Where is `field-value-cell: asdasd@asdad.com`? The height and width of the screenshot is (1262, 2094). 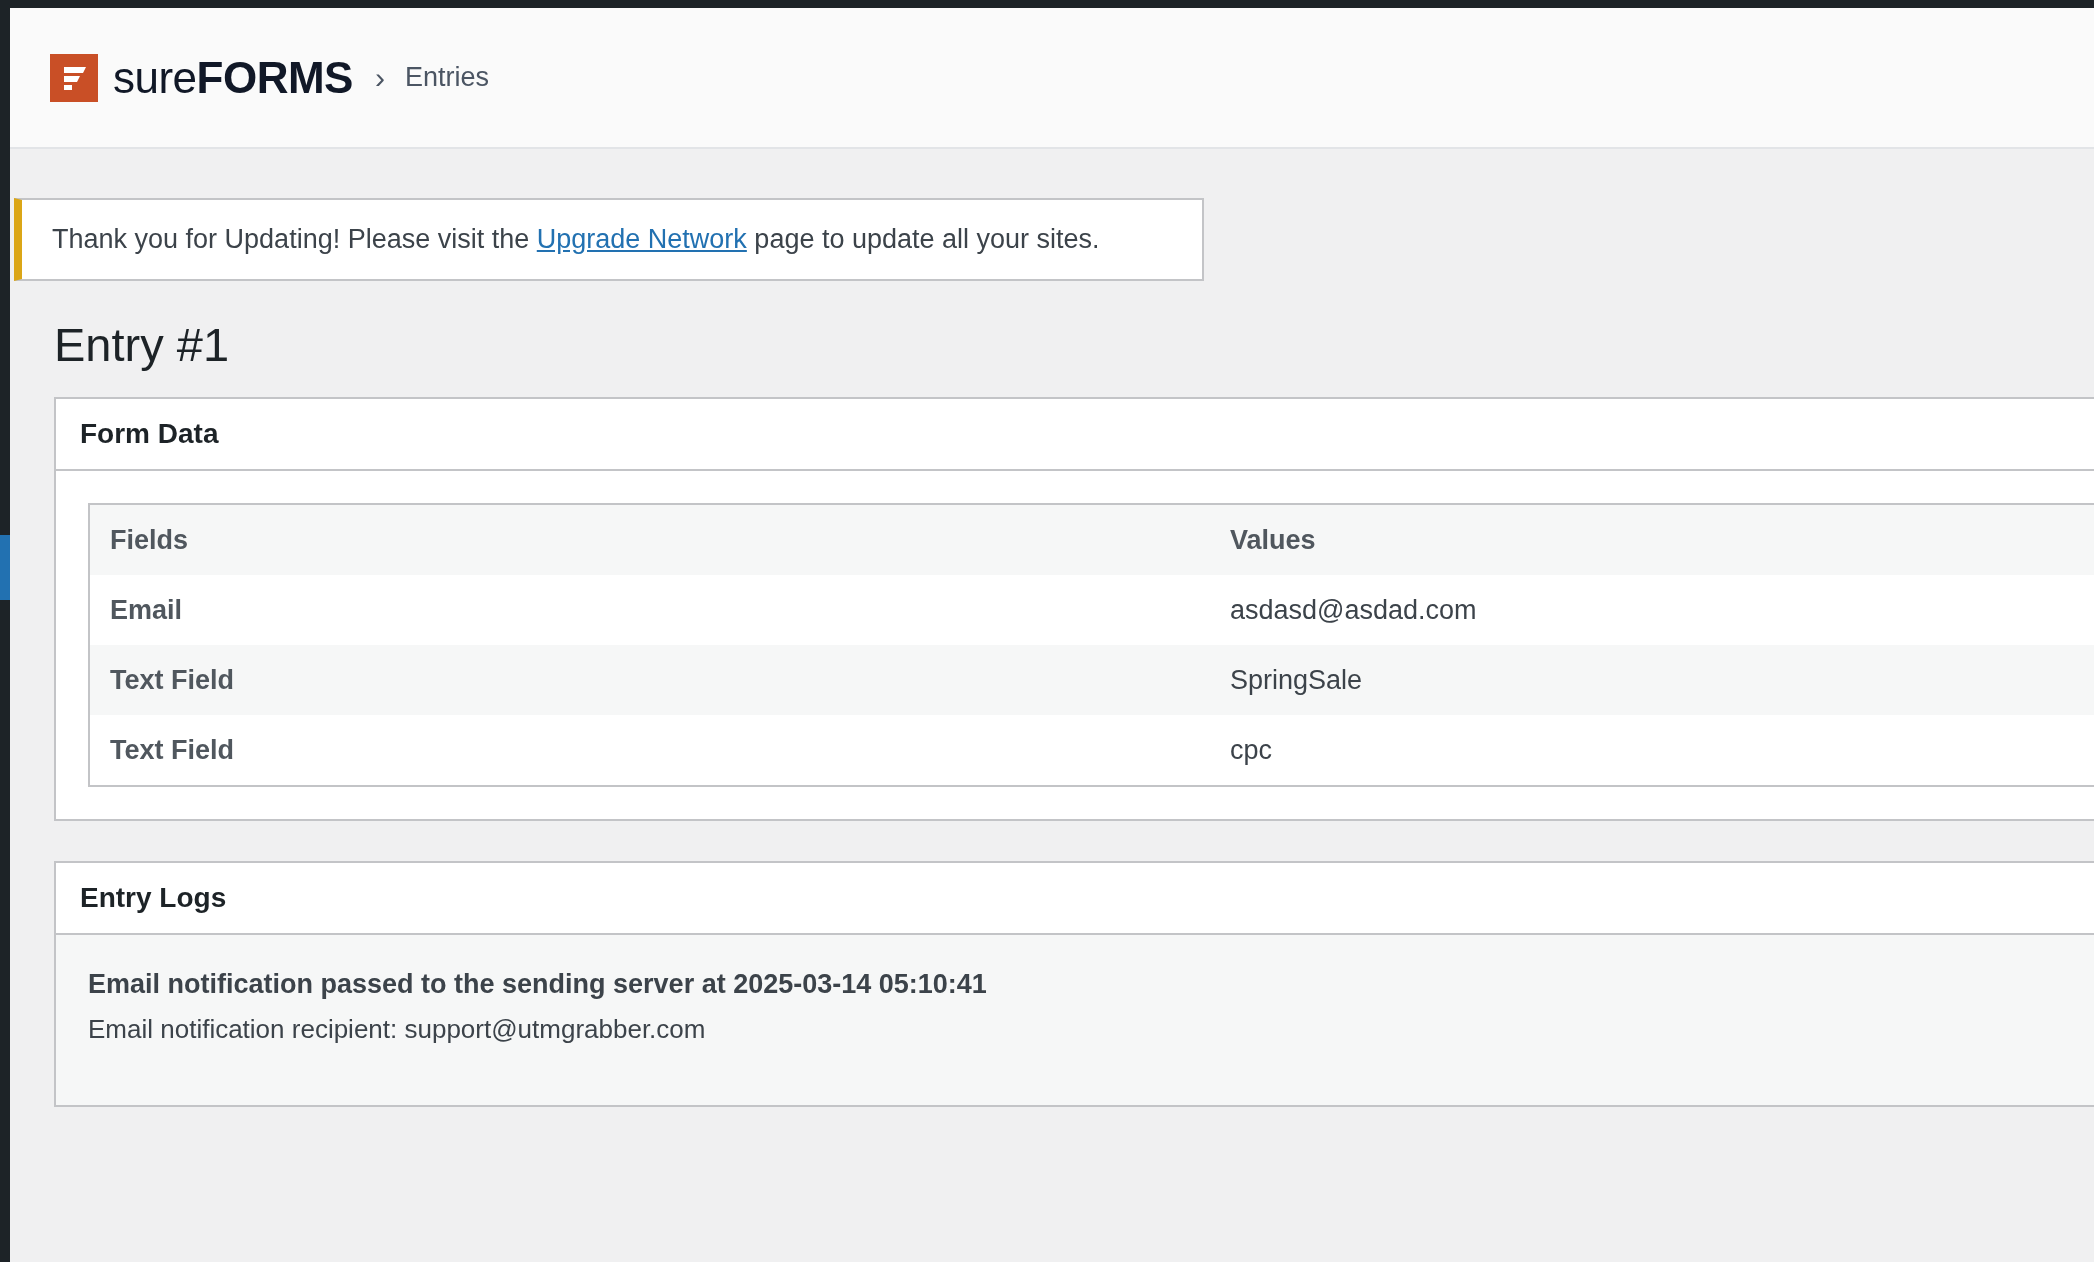 field-value-cell: asdasd@asdad.com is located at coordinates (1652, 610).